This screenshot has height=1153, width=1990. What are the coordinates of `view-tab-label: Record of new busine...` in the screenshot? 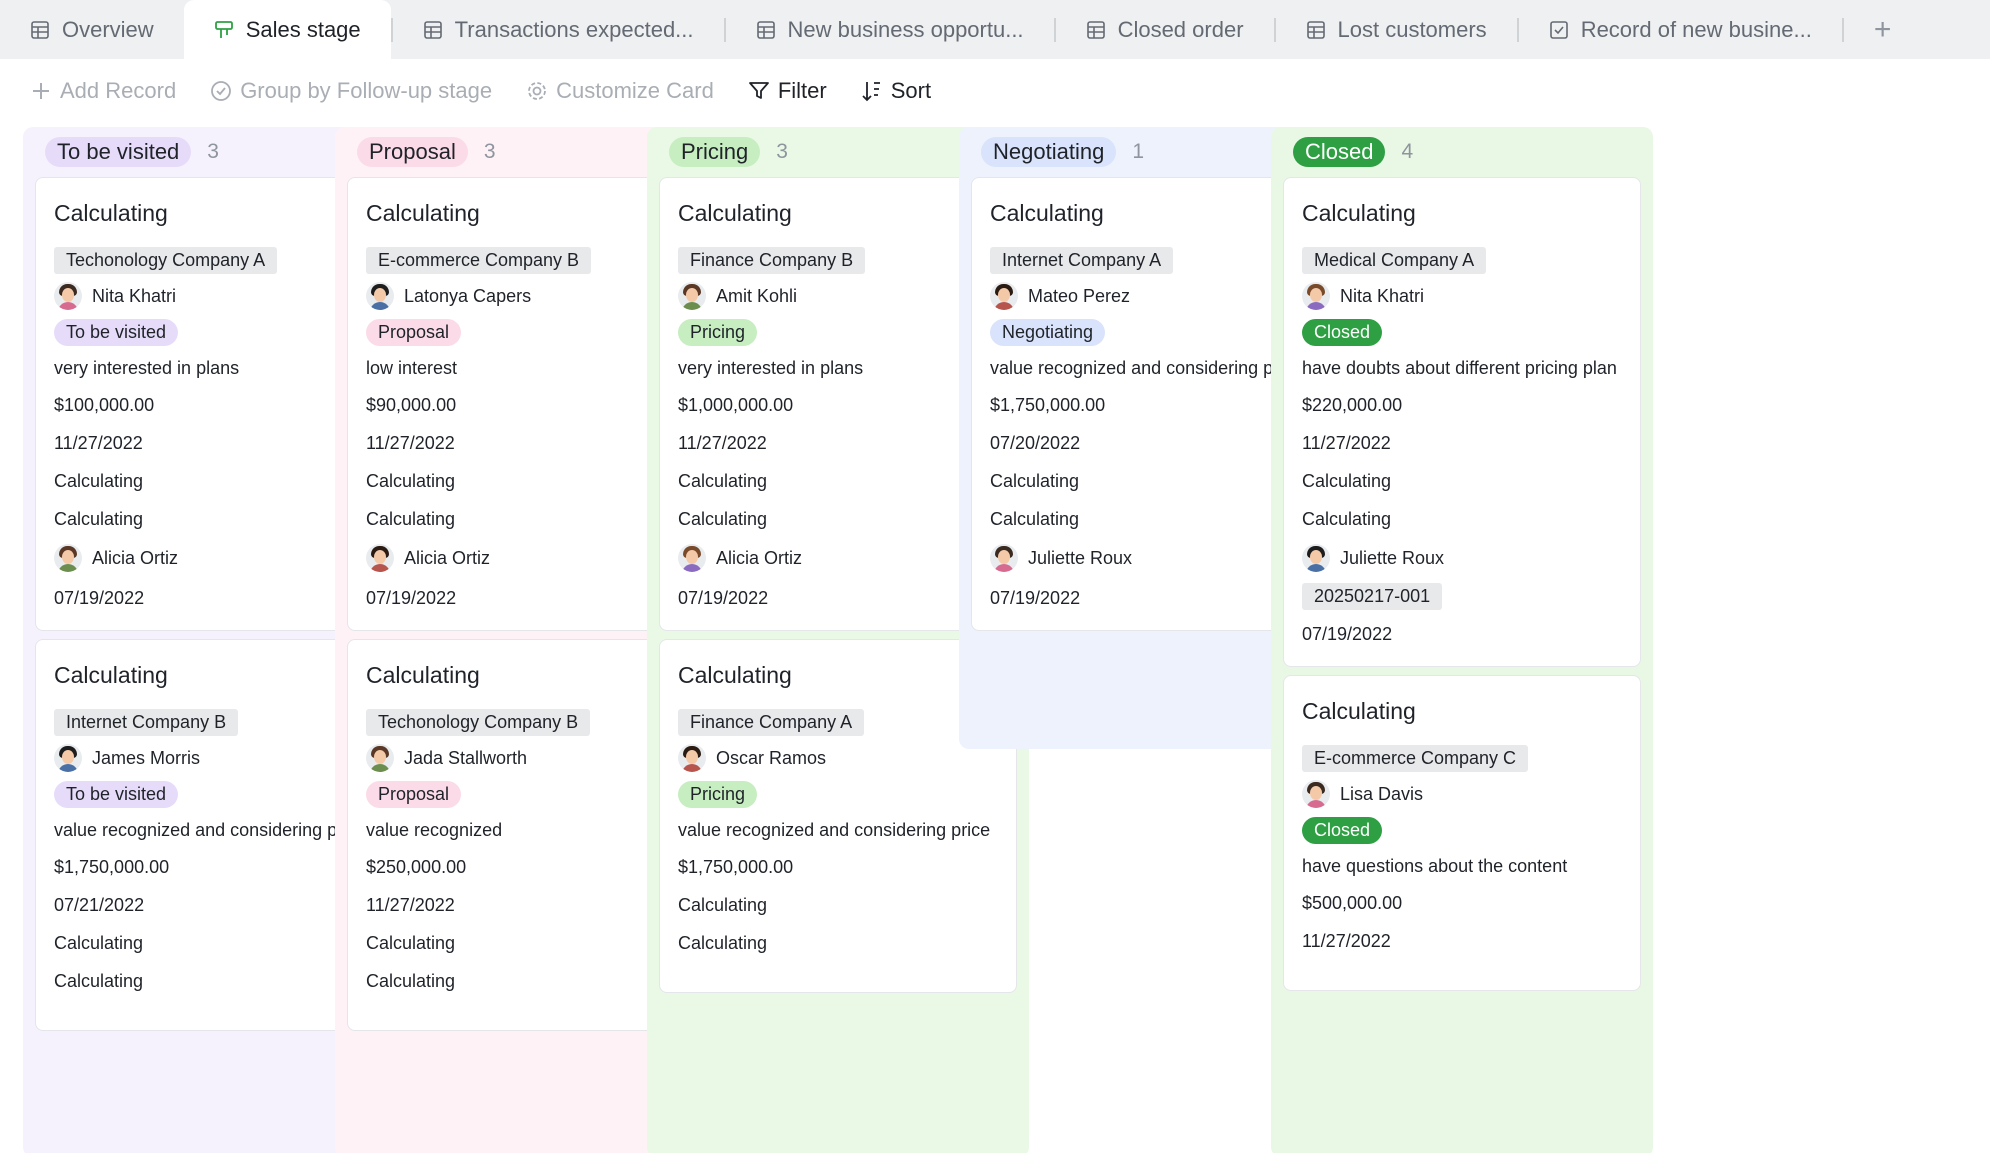 It's located at (1696, 29).